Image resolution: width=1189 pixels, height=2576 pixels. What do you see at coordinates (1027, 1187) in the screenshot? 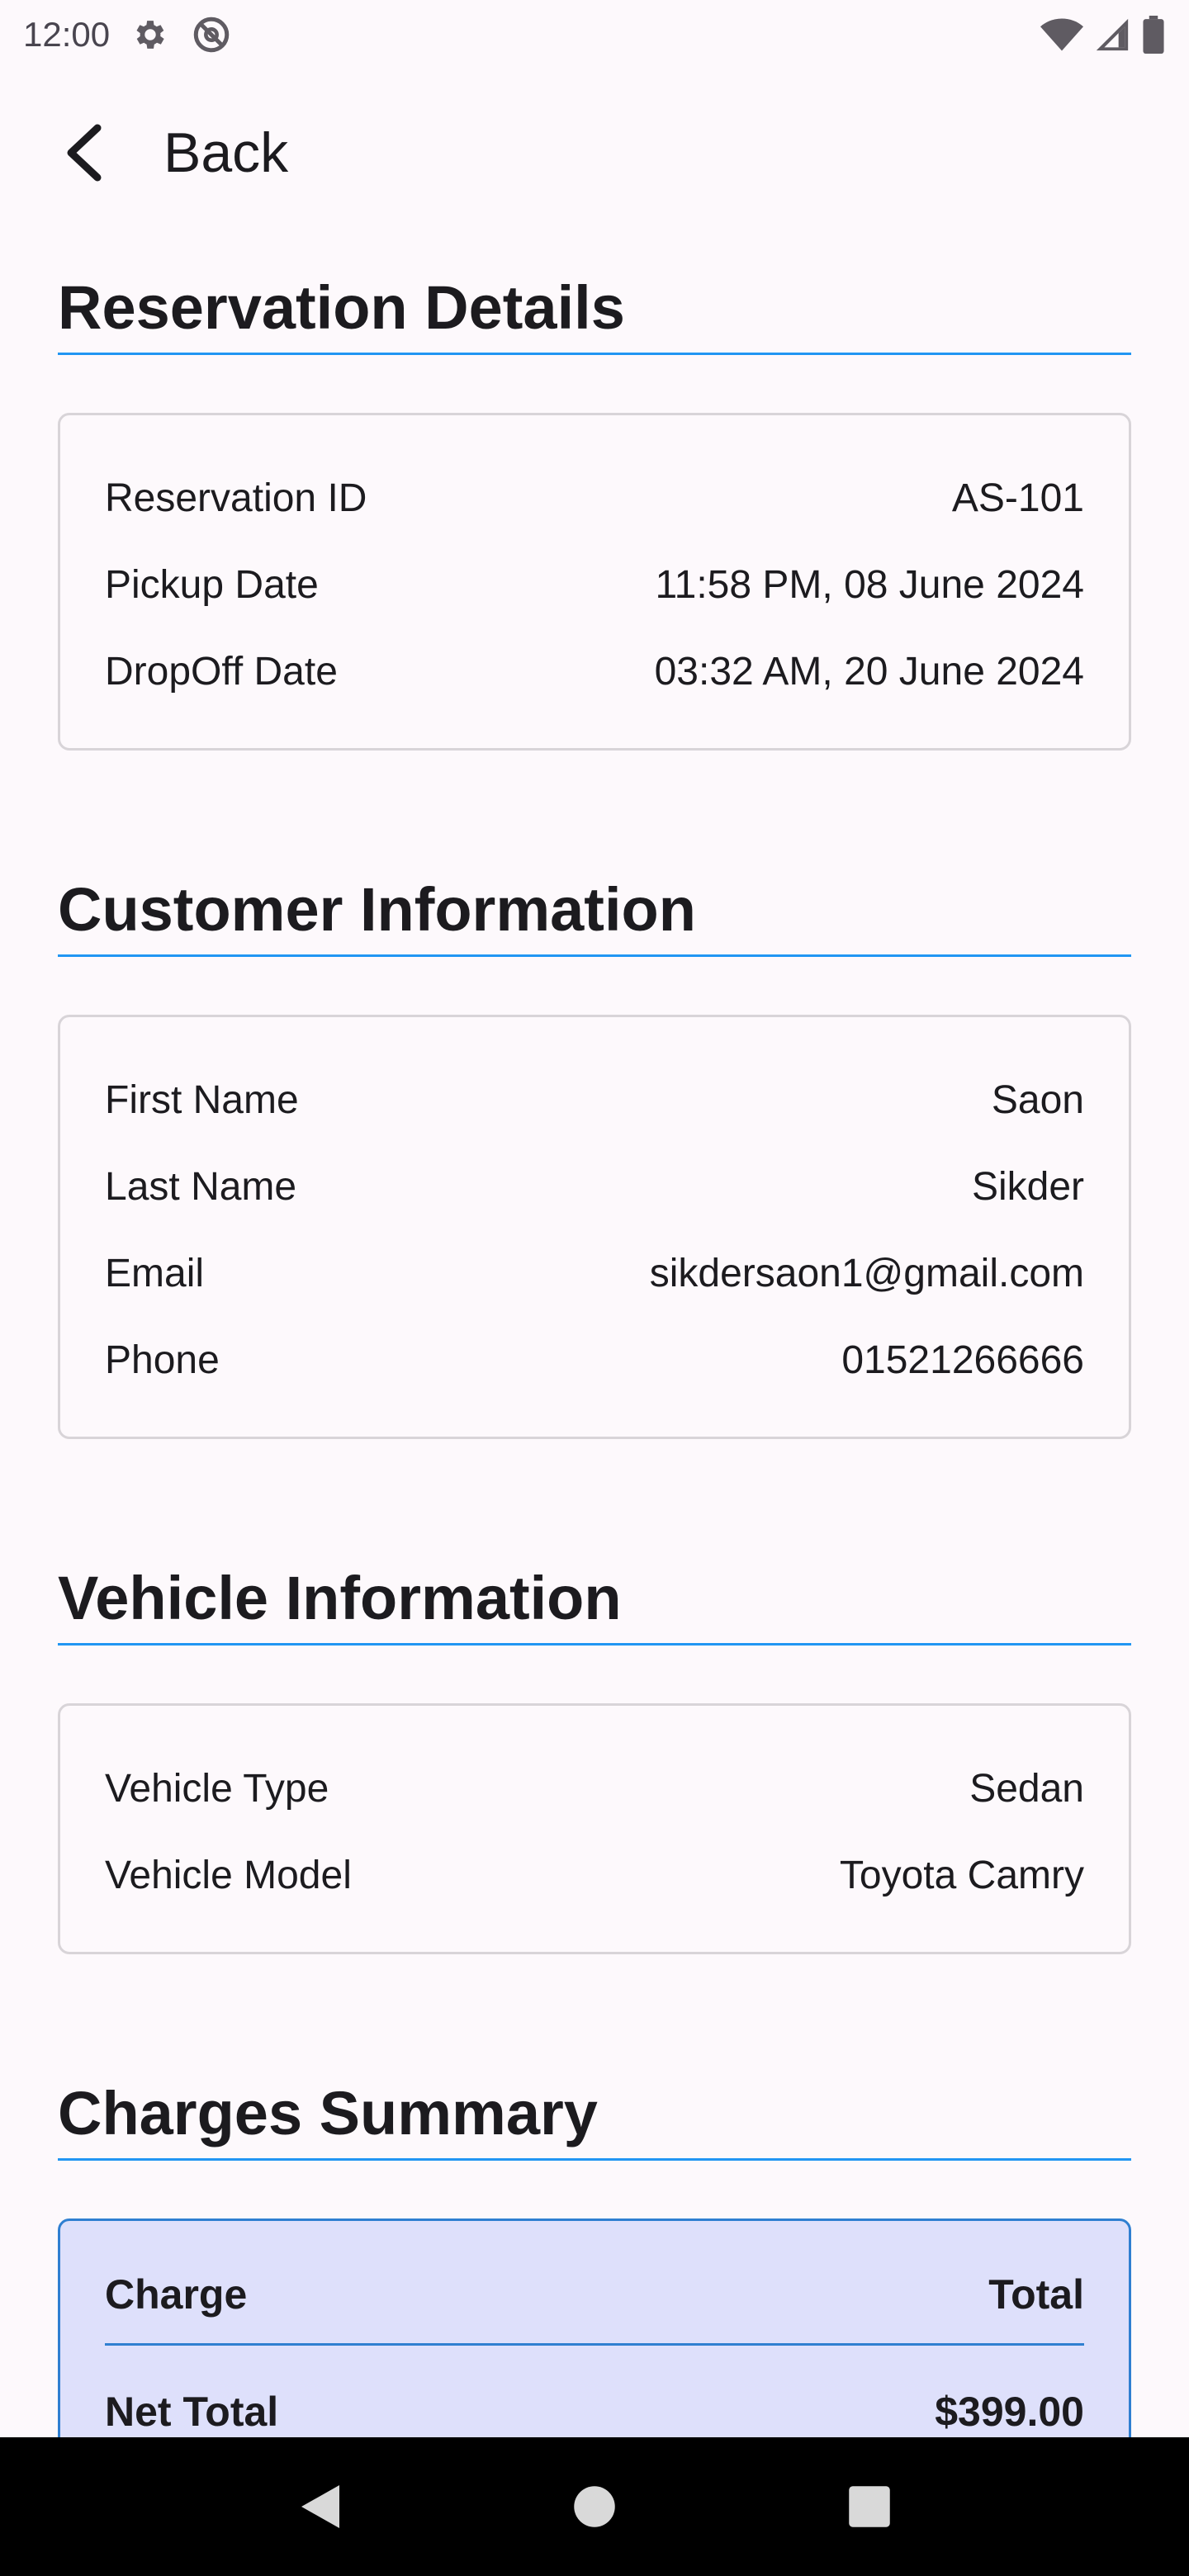
I see `row-value: Sikder` at bounding box center [1027, 1187].